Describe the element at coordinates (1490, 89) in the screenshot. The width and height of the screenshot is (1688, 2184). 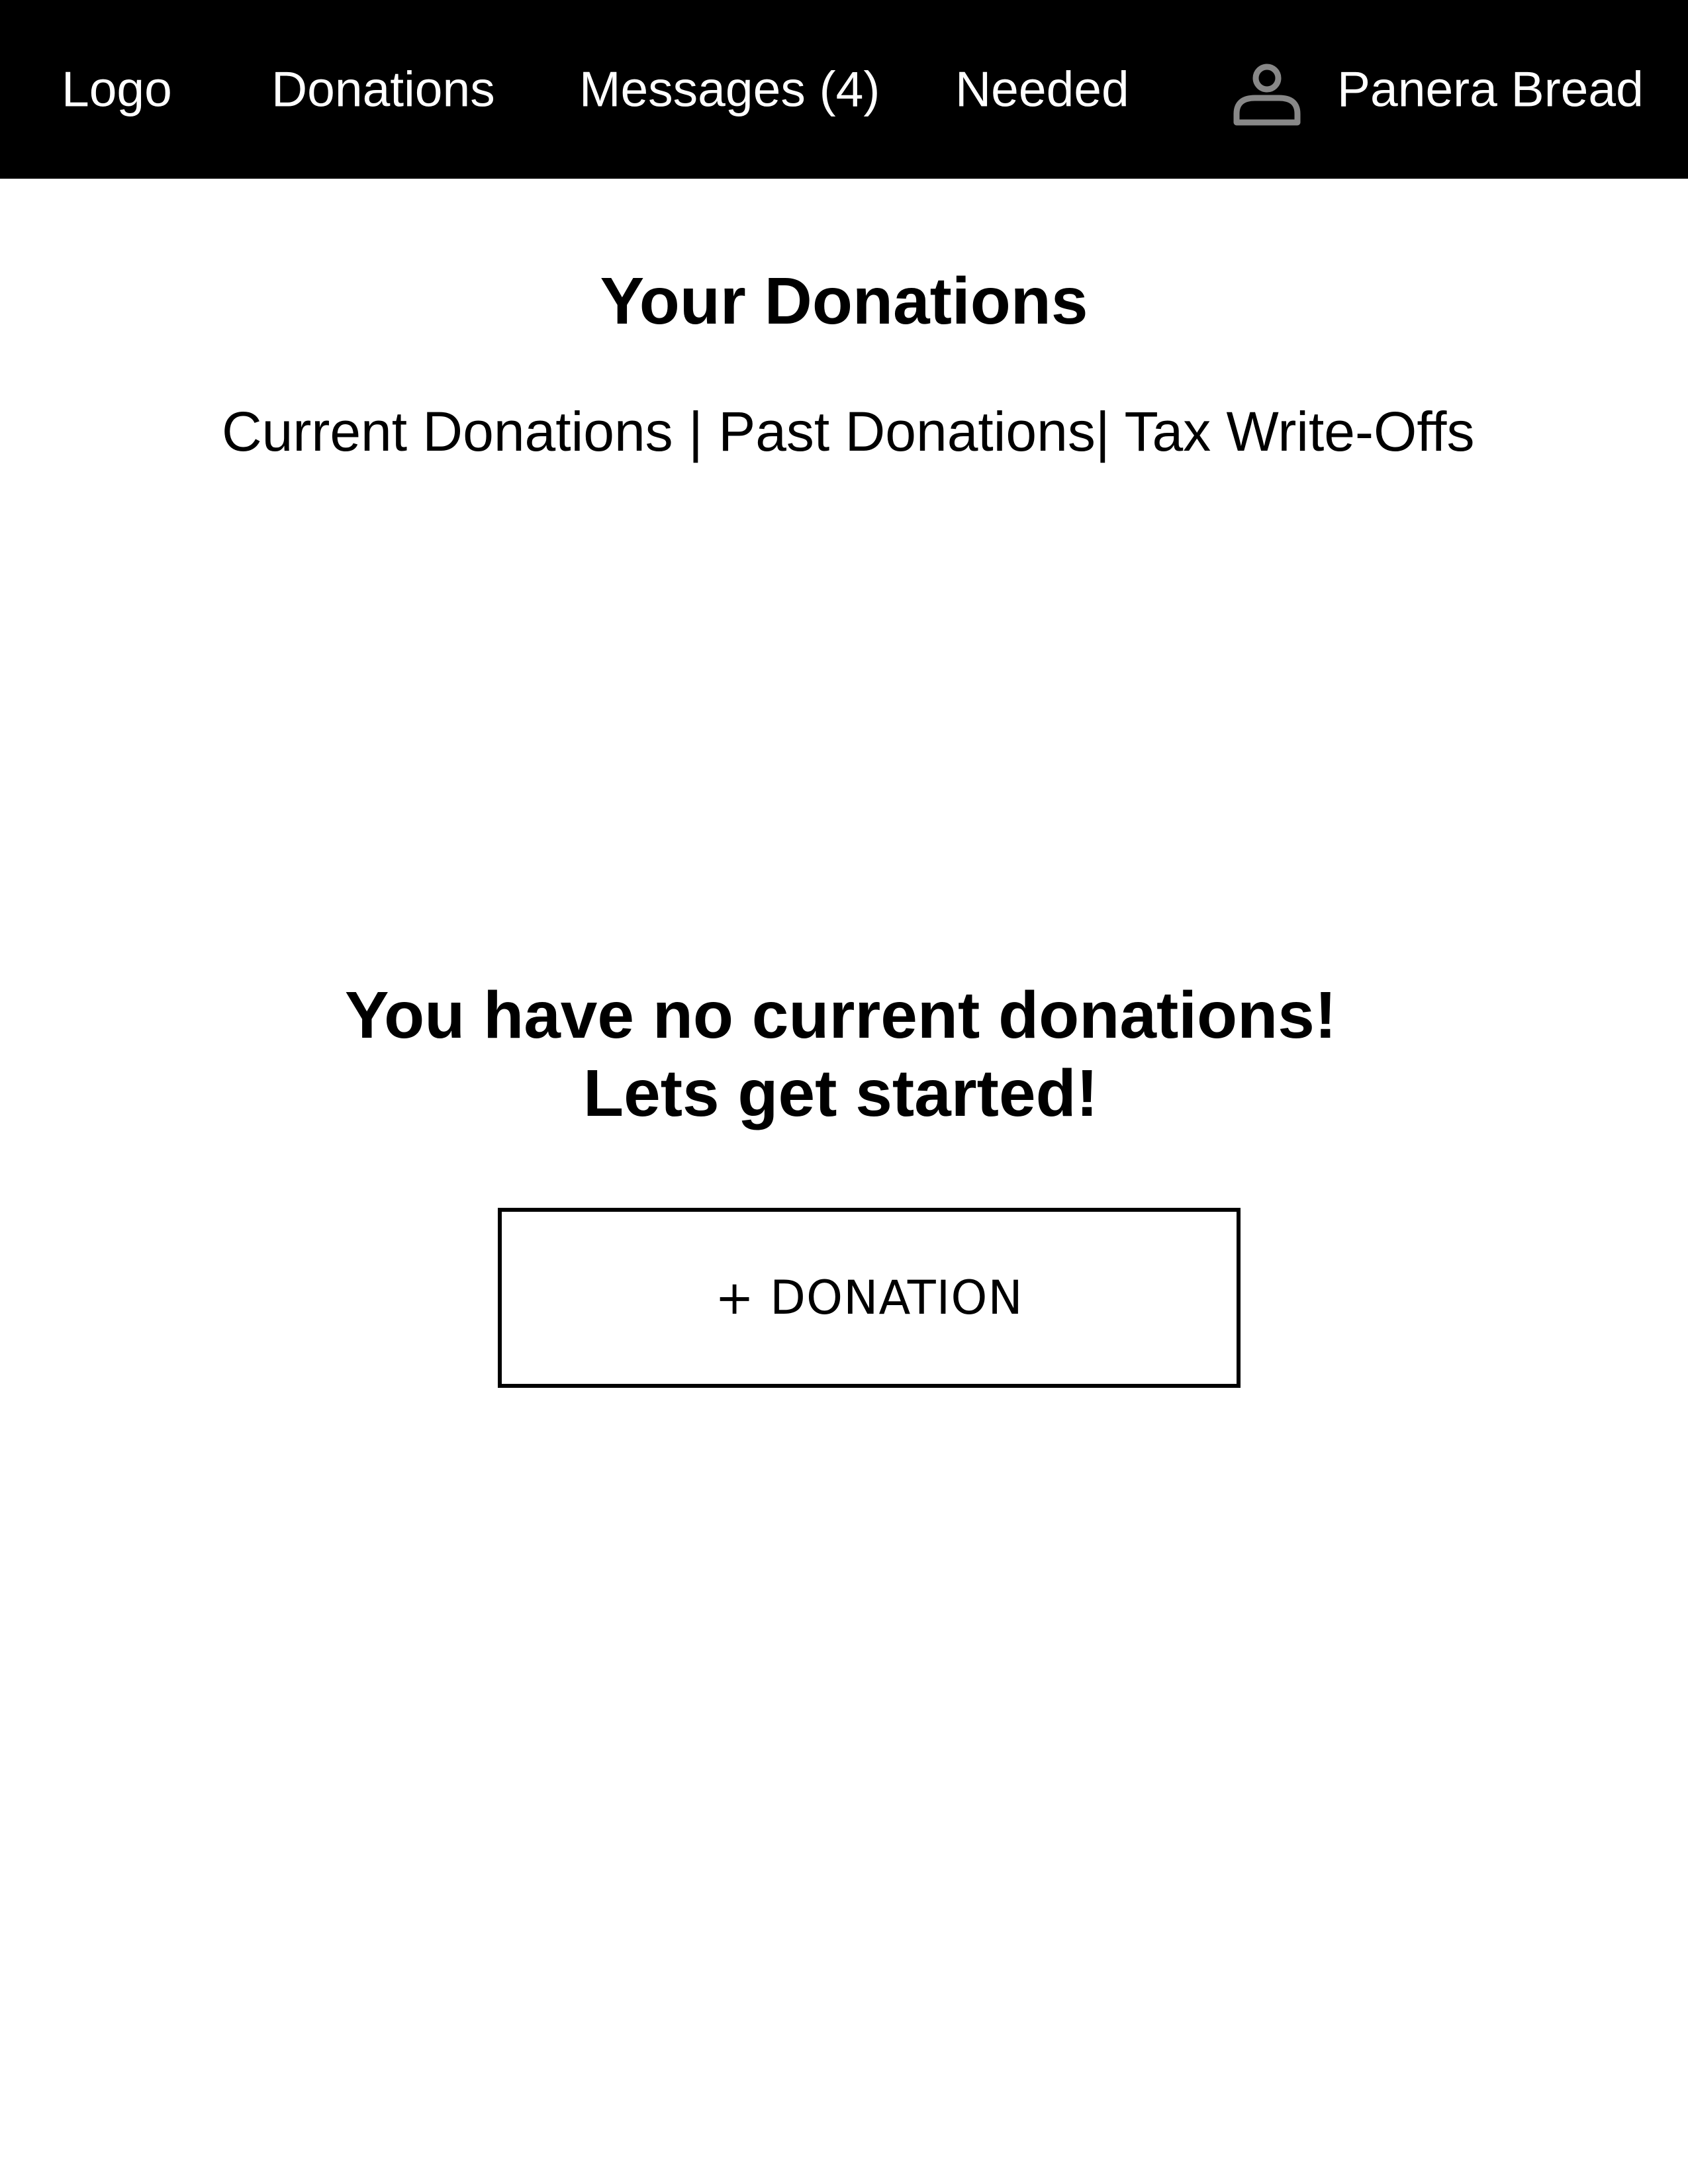
I see `user-name: Panera Bread` at that location.